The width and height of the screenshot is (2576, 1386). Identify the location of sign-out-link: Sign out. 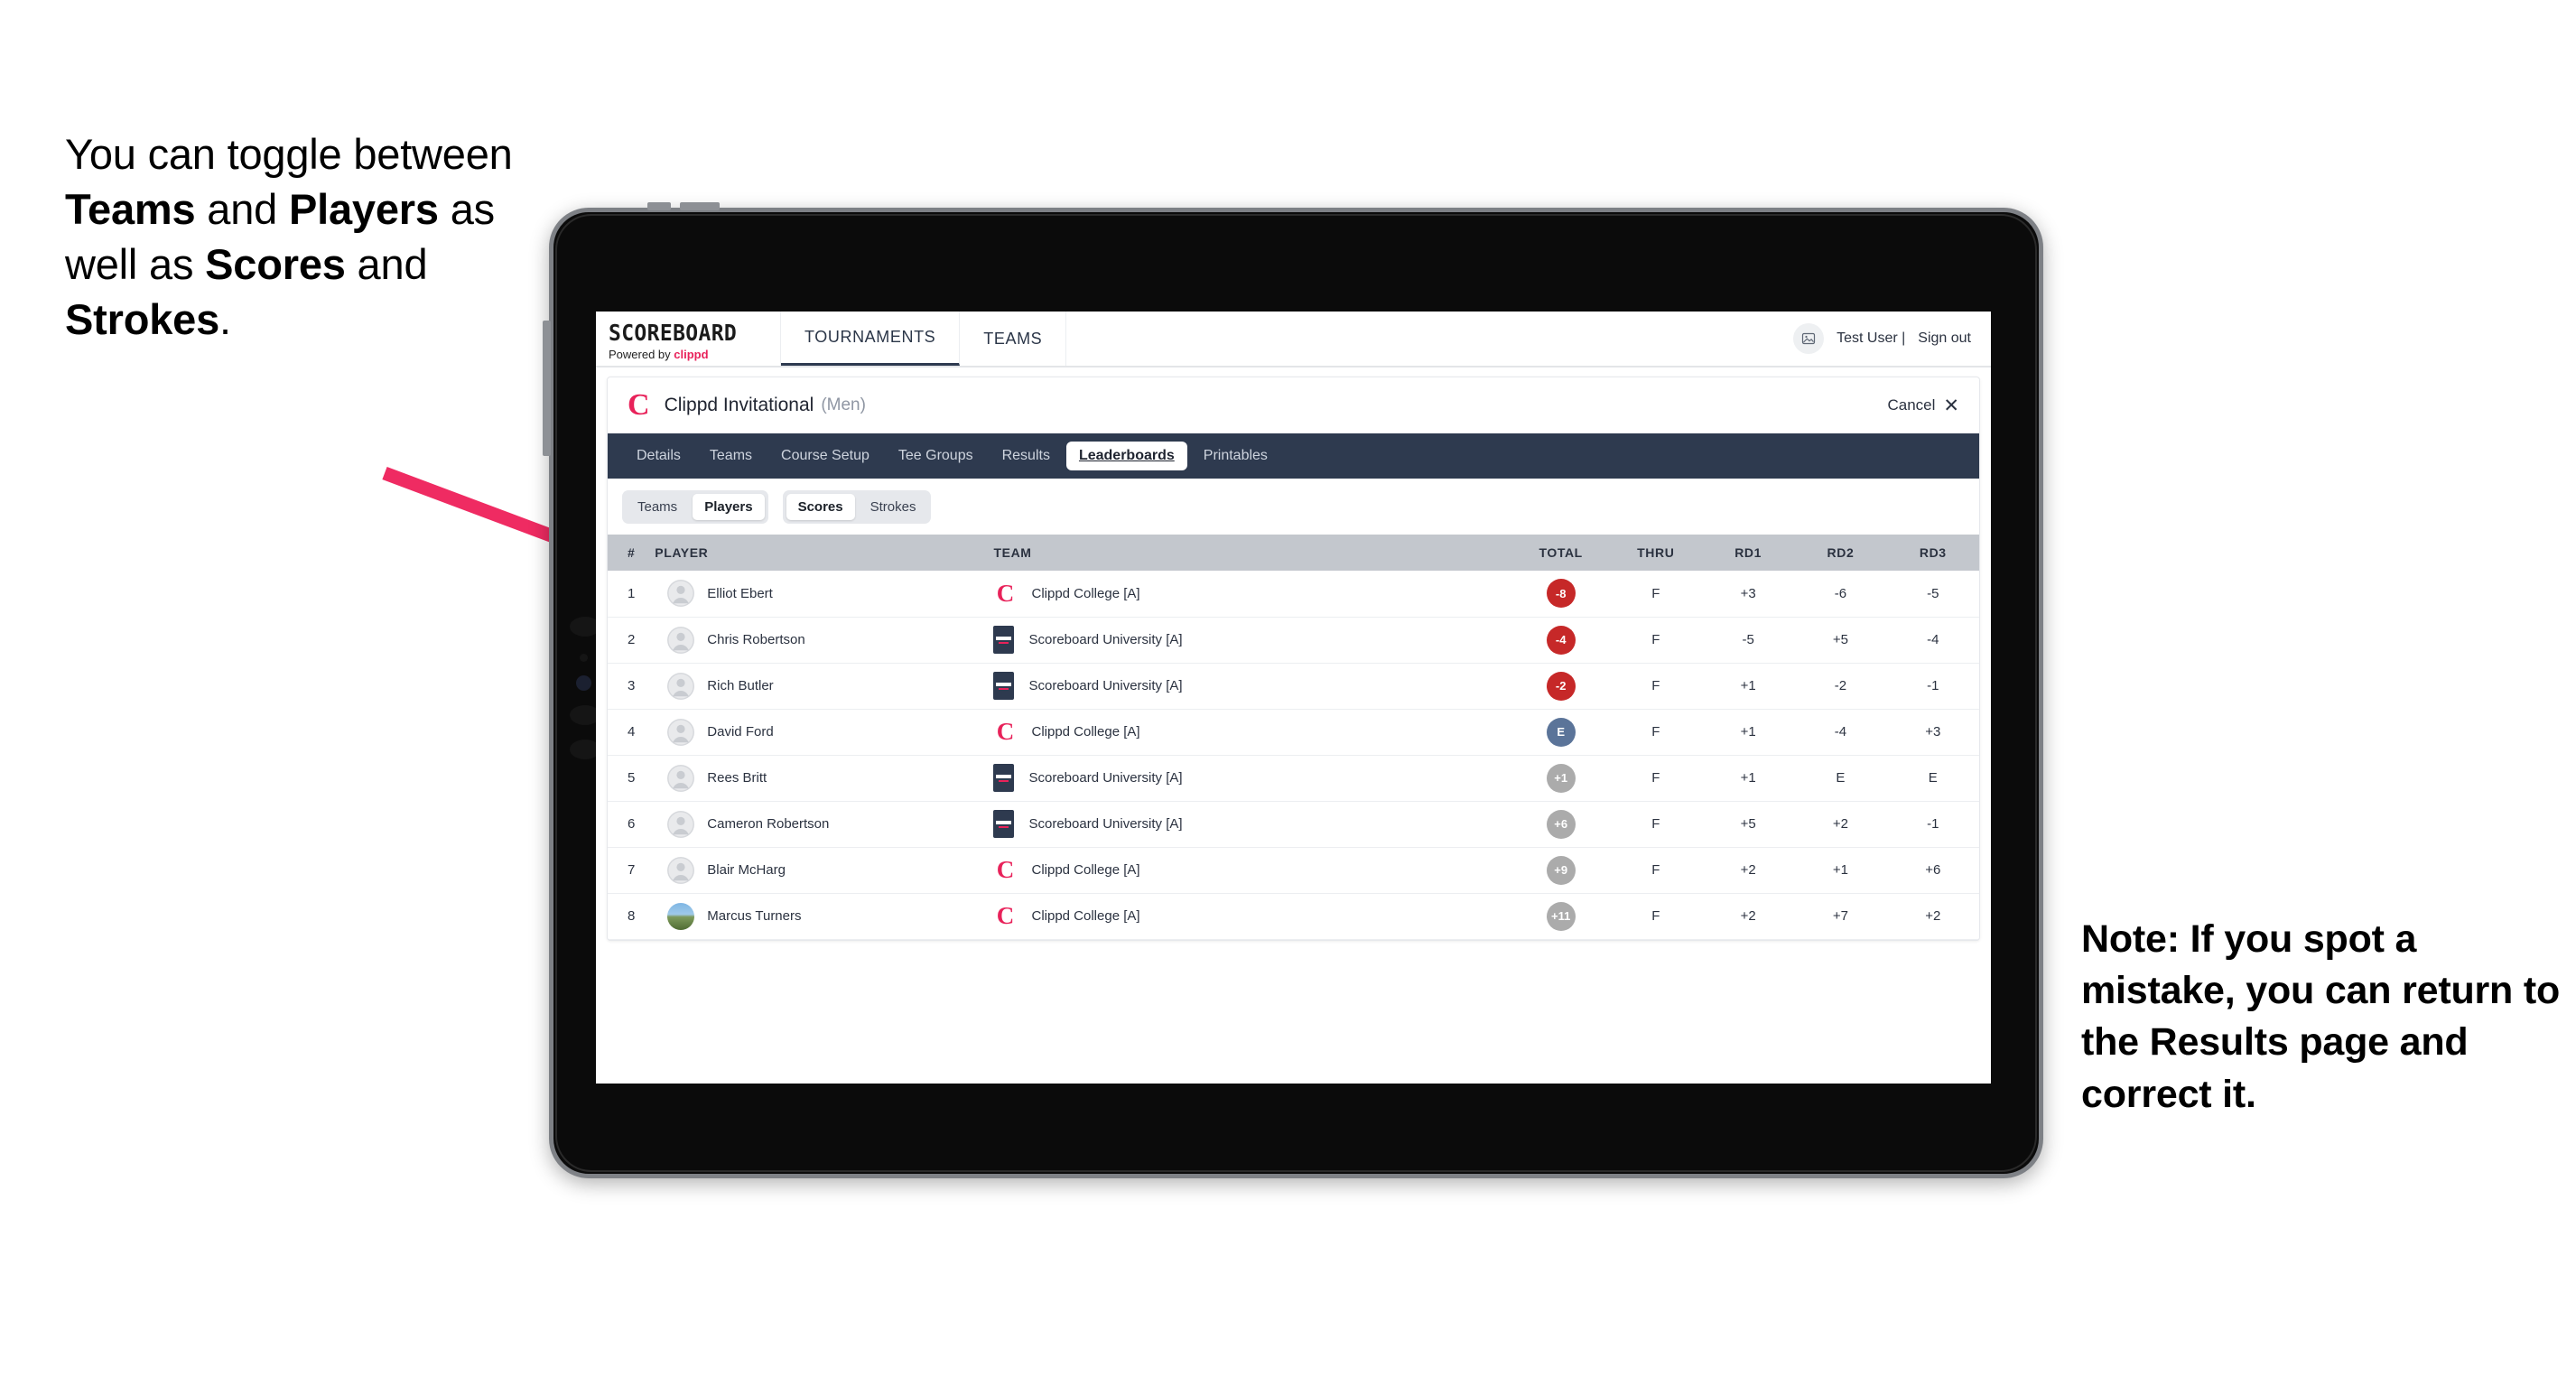
(1944, 339).